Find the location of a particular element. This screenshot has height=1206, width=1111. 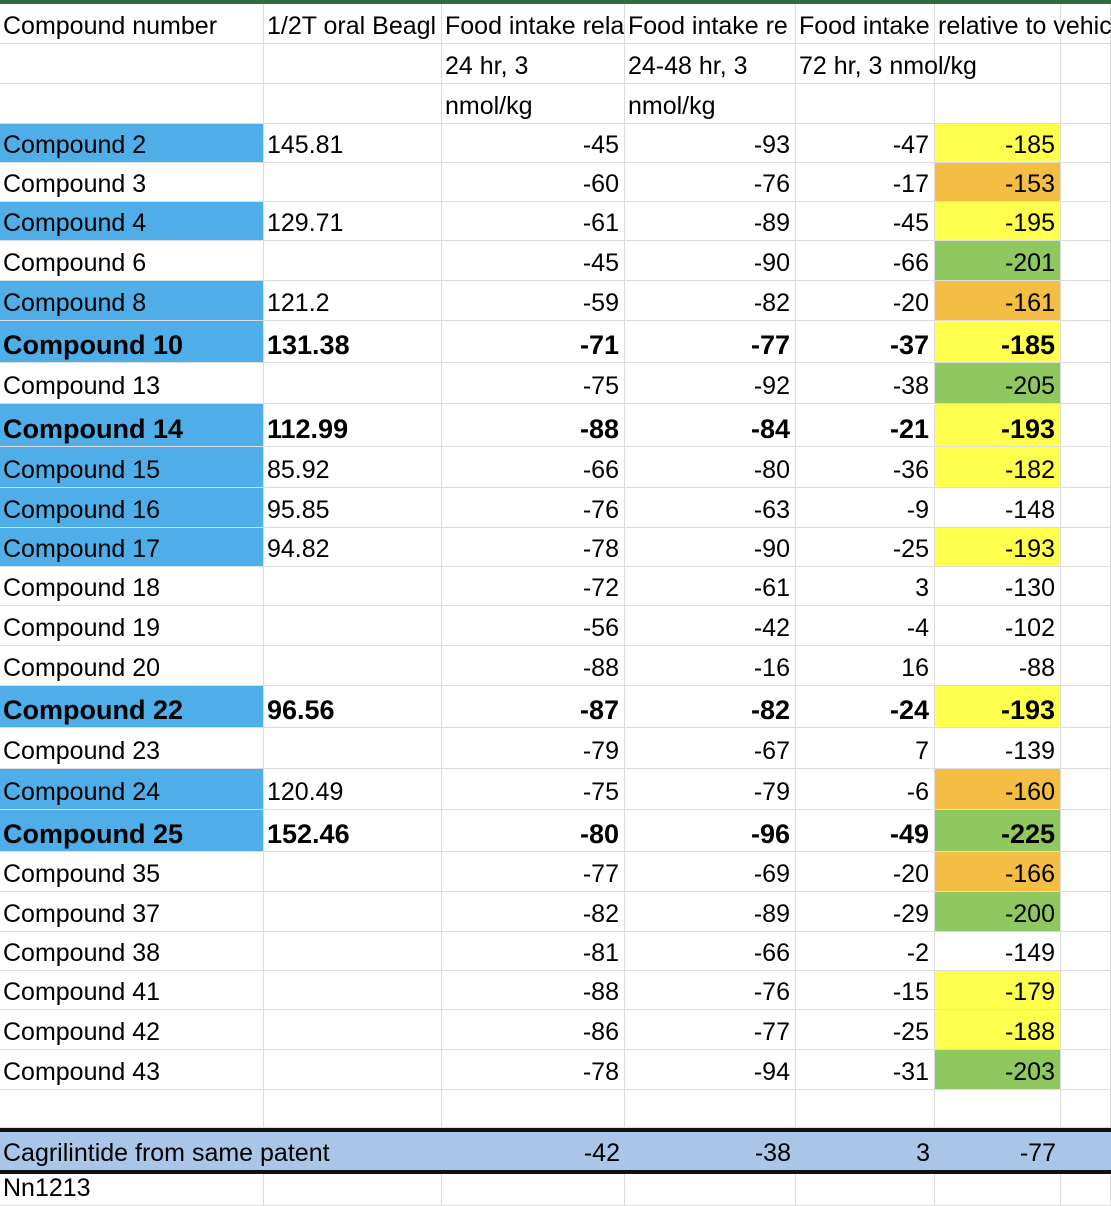

cell-intake-24-48hr: -89 is located at coordinates (710, 912).